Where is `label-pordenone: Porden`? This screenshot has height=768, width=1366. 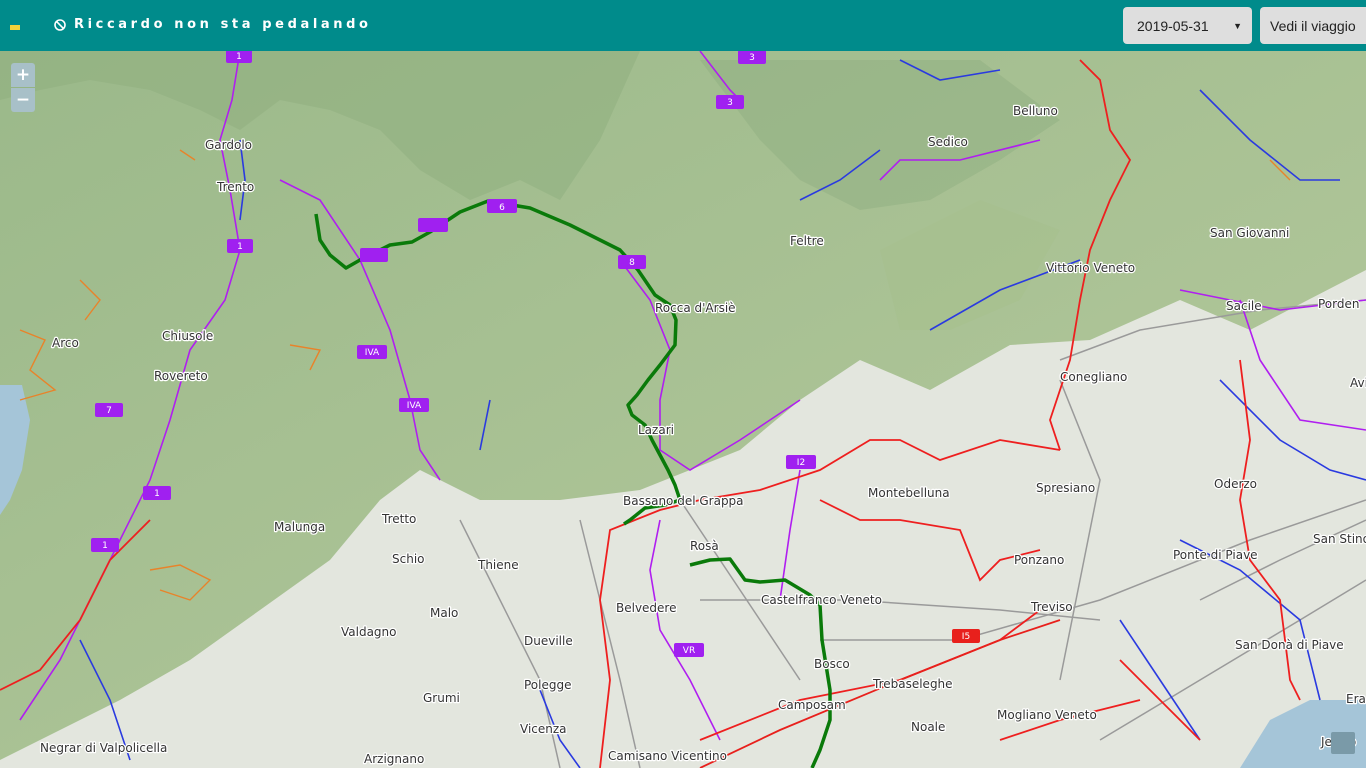 label-pordenone: Porden is located at coordinates (1338, 304).